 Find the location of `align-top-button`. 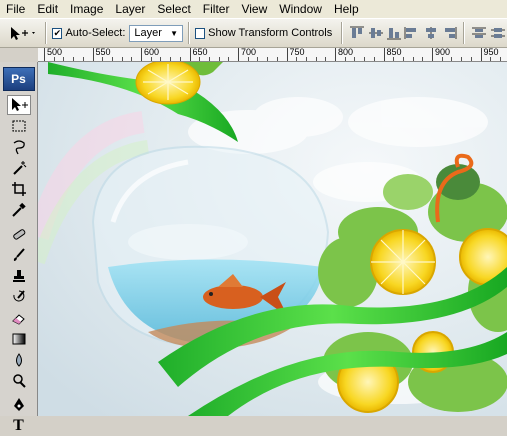

align-top-button is located at coordinates (357, 33).